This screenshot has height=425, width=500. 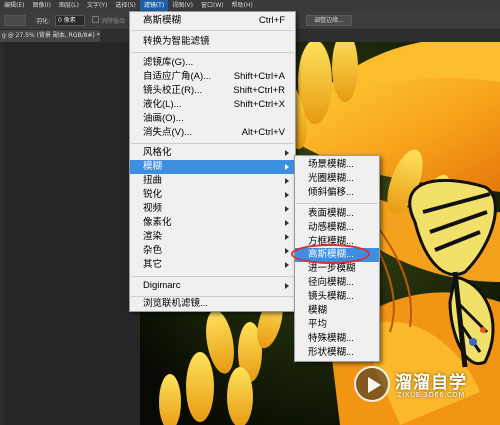 What do you see at coordinates (337, 269) in the screenshot?
I see `submenu-item-blur-more: 进一步模糊` at bounding box center [337, 269].